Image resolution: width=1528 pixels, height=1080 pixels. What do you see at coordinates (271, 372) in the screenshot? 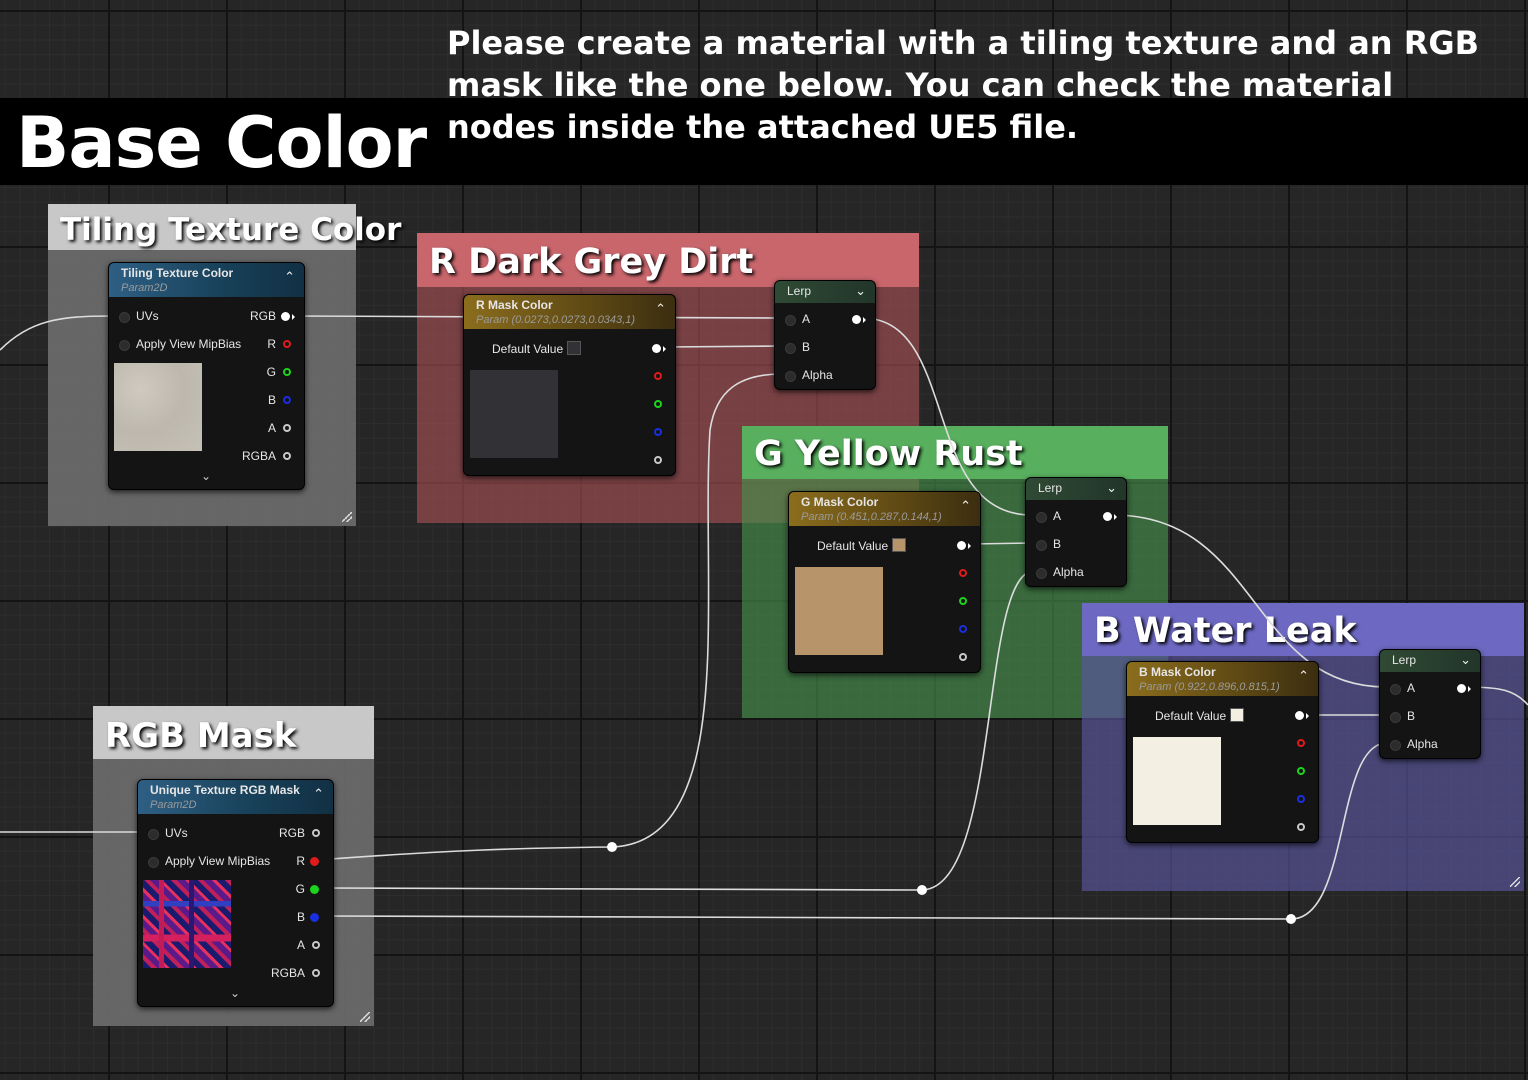
I see `pin-label-g: G` at bounding box center [271, 372].